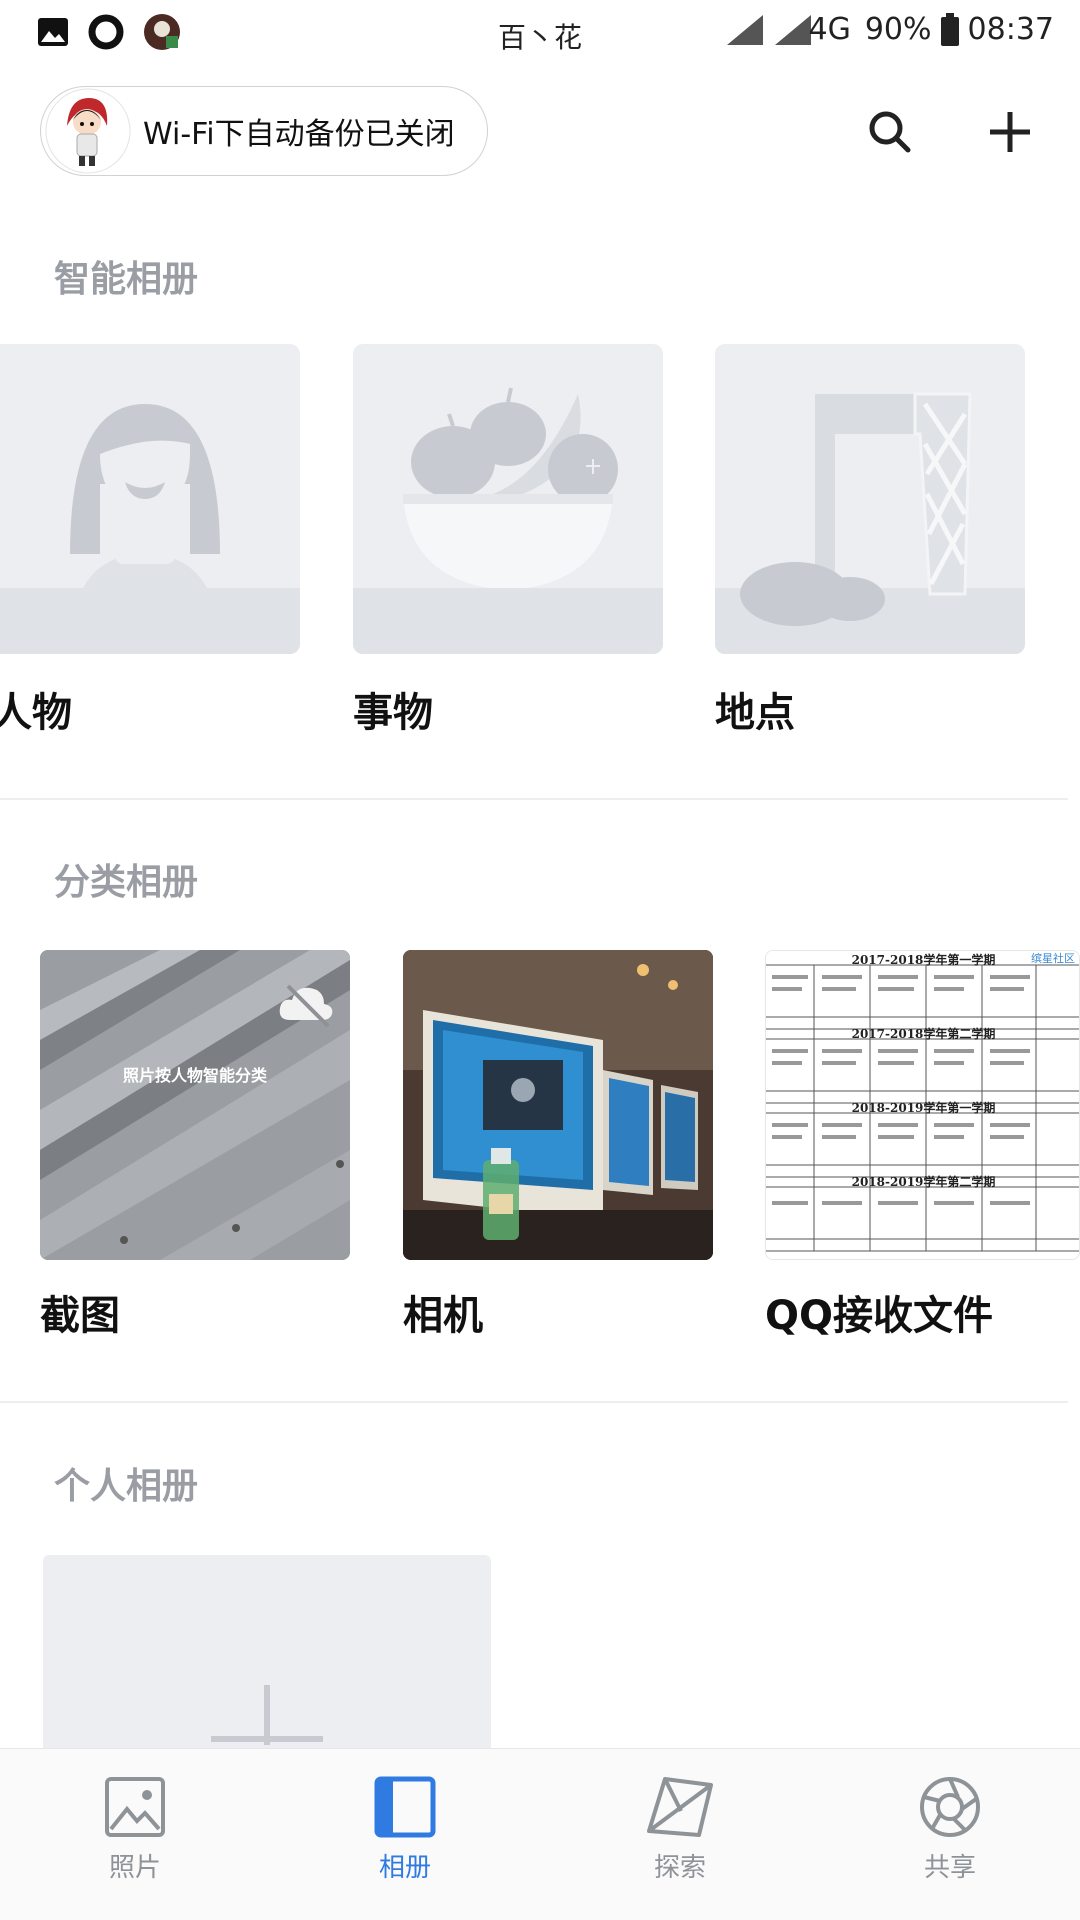 This screenshot has width=1080, height=1920. Describe the element at coordinates (890, 132) in the screenshot. I see `search-icon` at that location.